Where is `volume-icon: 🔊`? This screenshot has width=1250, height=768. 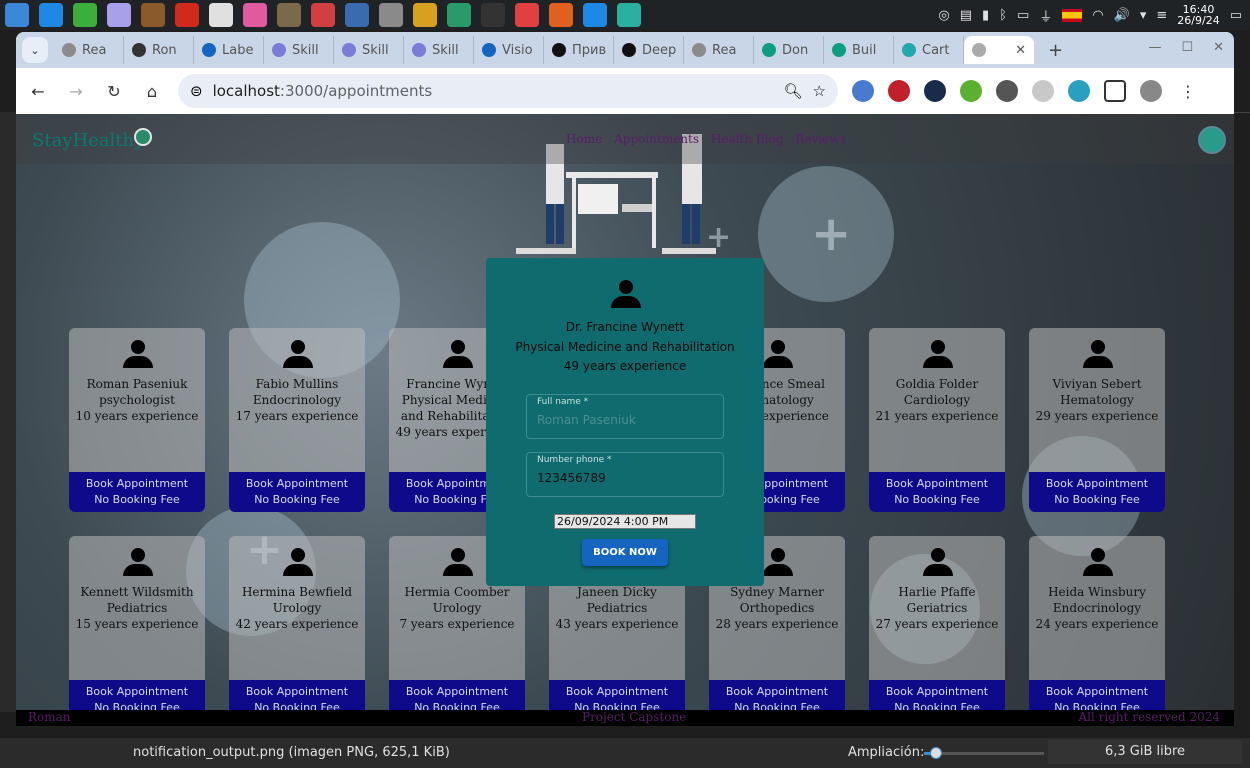
volume-icon: 🔊 is located at coordinates (1122, 15).